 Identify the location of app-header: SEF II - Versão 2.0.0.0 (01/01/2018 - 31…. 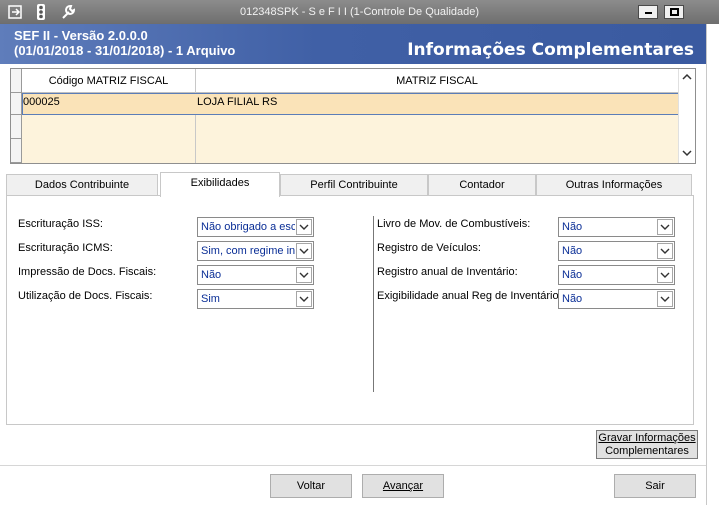
(353, 44).